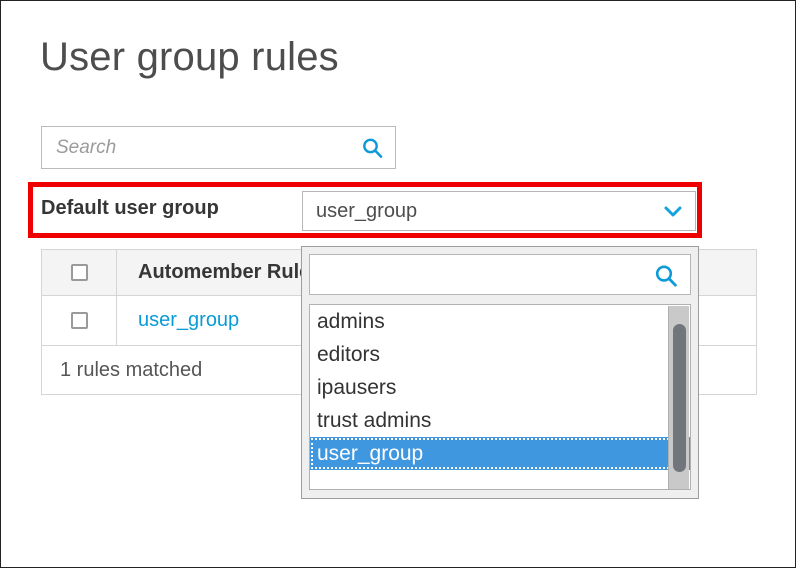  What do you see at coordinates (131, 369) in the screenshot?
I see `rules-matched-count: 1 rules matched` at bounding box center [131, 369].